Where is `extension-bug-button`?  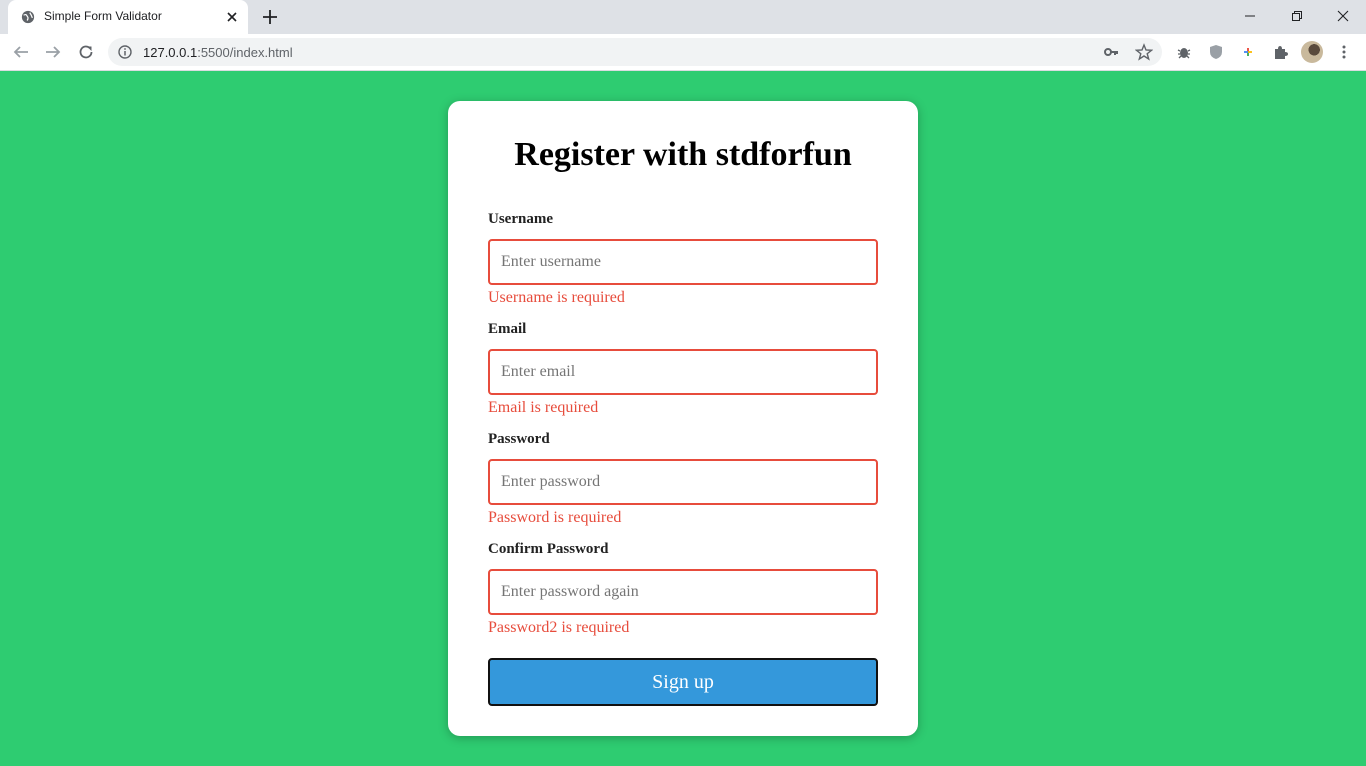 extension-bug-button is located at coordinates (1184, 52).